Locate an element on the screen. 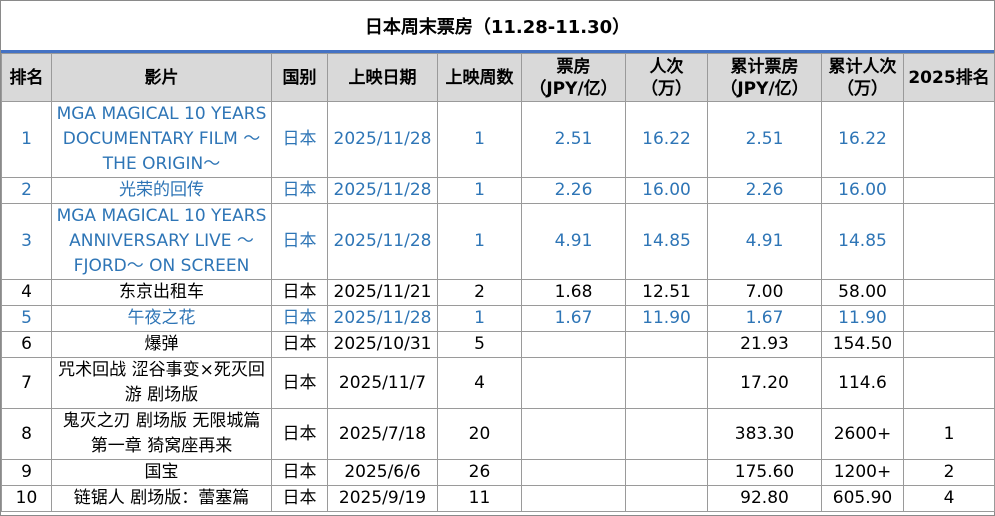  cell-admissions: 12.51 is located at coordinates (666, 292).